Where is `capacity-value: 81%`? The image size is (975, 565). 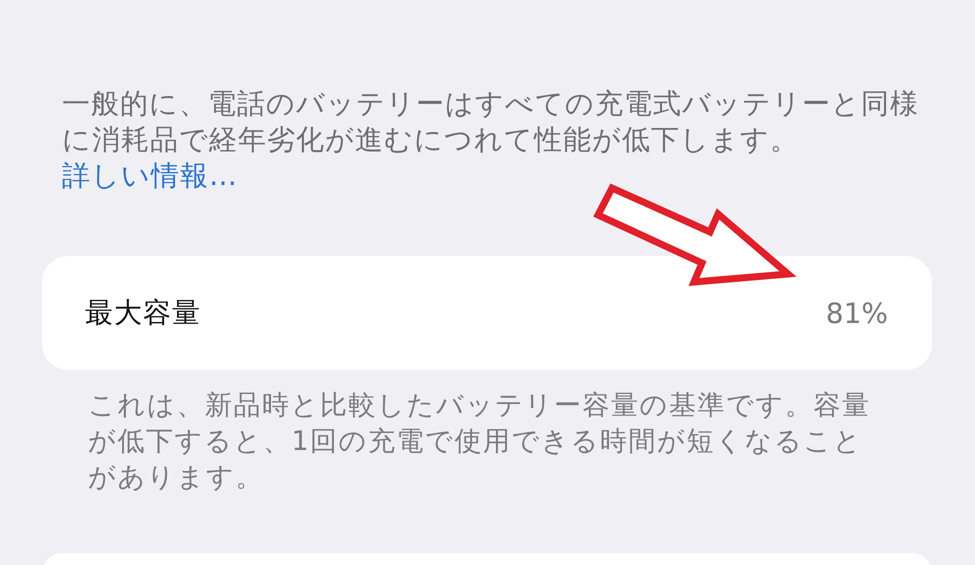
capacity-value: 81% is located at coordinates (857, 313).